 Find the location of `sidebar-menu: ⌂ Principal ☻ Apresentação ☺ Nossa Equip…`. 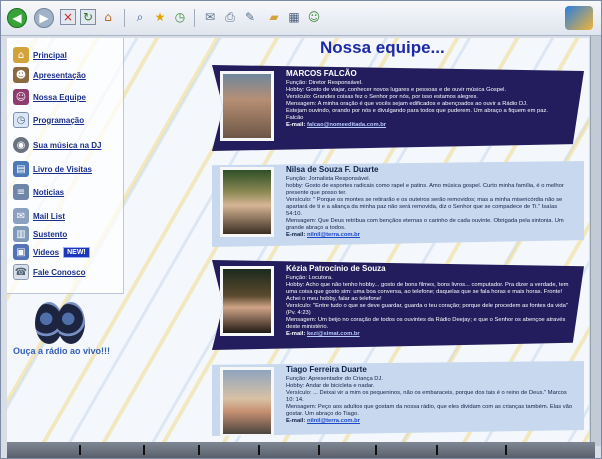

sidebar-menu: ⌂ Principal ☻ Apresentação ☺ Nossa Equip… is located at coordinates (65, 166).